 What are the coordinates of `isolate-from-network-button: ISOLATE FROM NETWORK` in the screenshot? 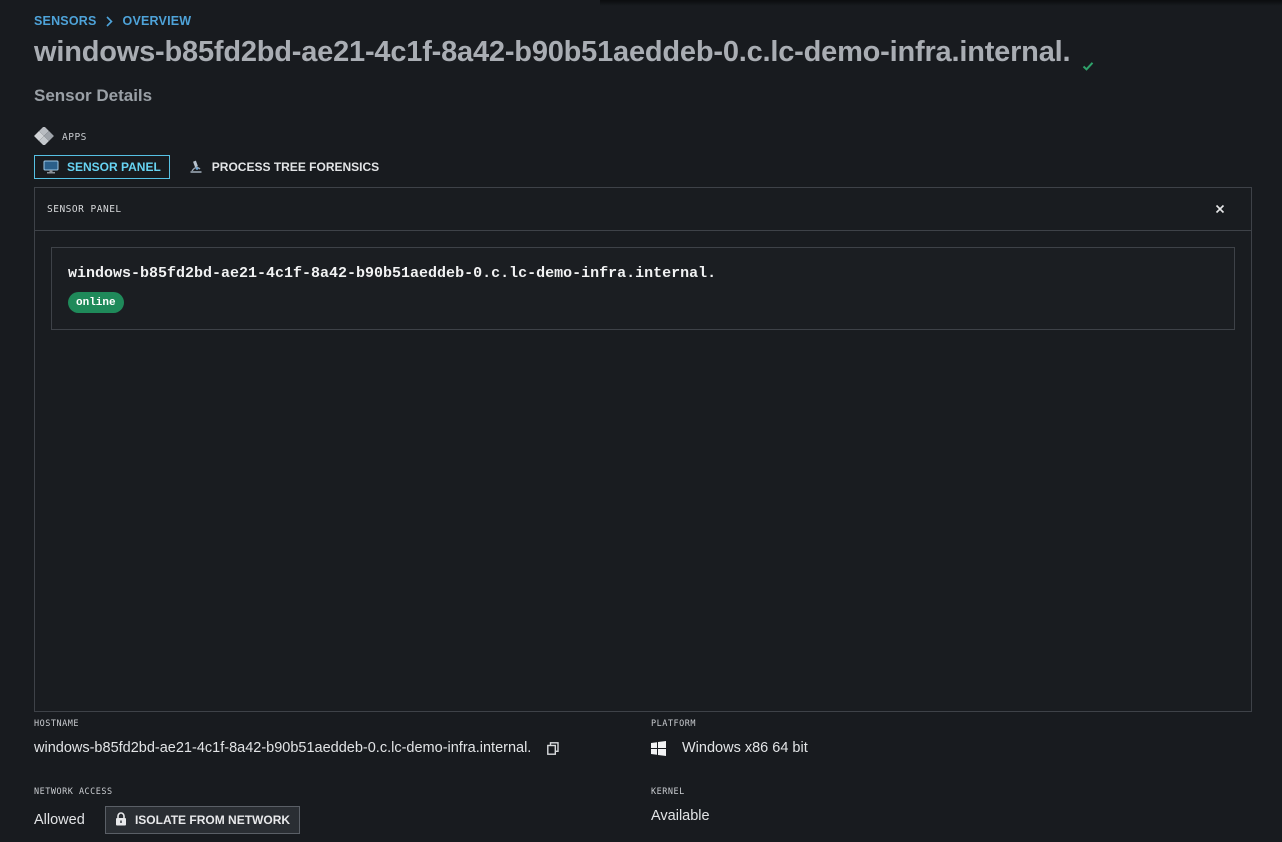 It's located at (202, 820).